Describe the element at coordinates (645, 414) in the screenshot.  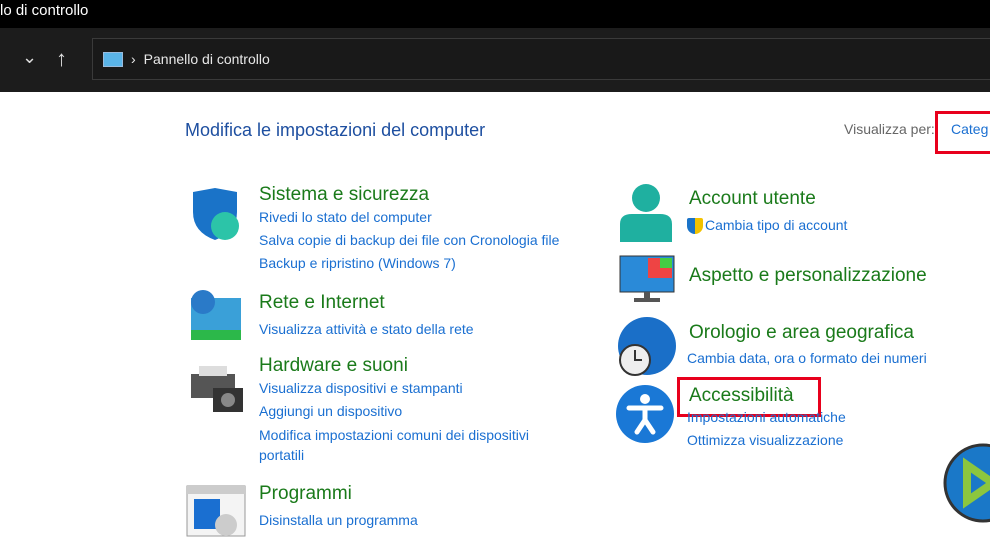
I see `accessibility-icon` at that location.